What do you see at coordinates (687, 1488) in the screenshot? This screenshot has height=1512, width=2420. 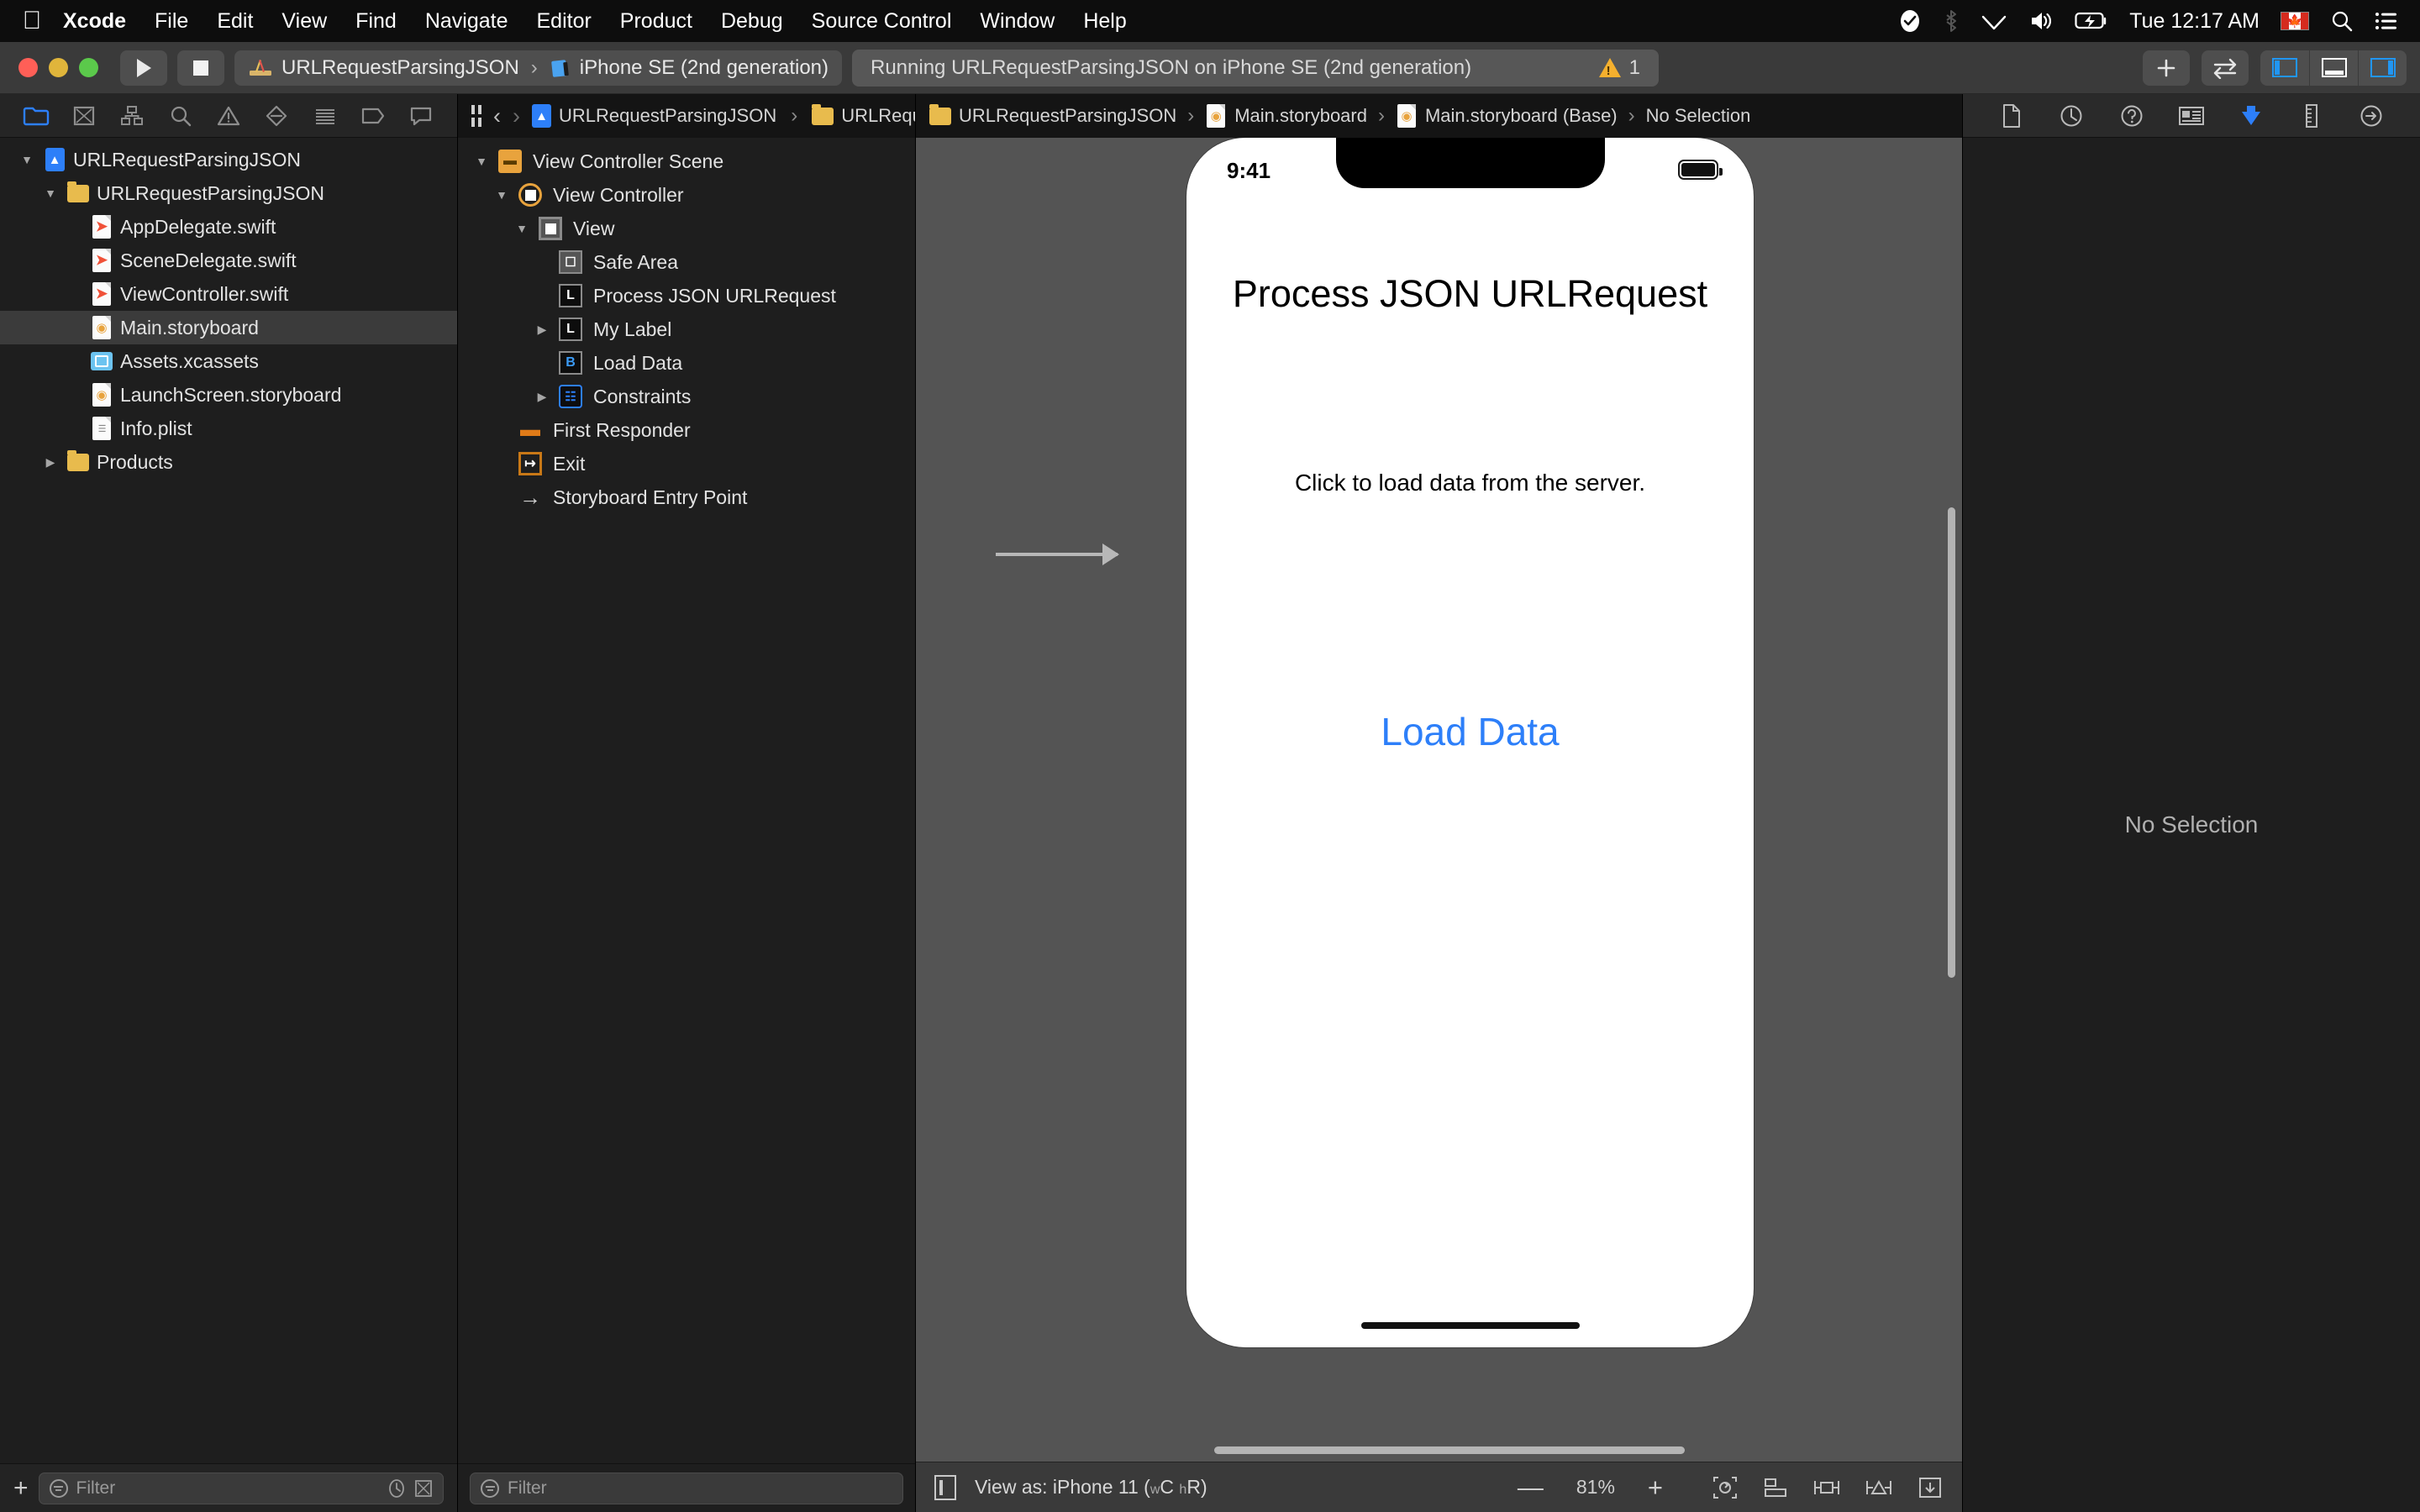 I see `outline-filter-field: Filter` at bounding box center [687, 1488].